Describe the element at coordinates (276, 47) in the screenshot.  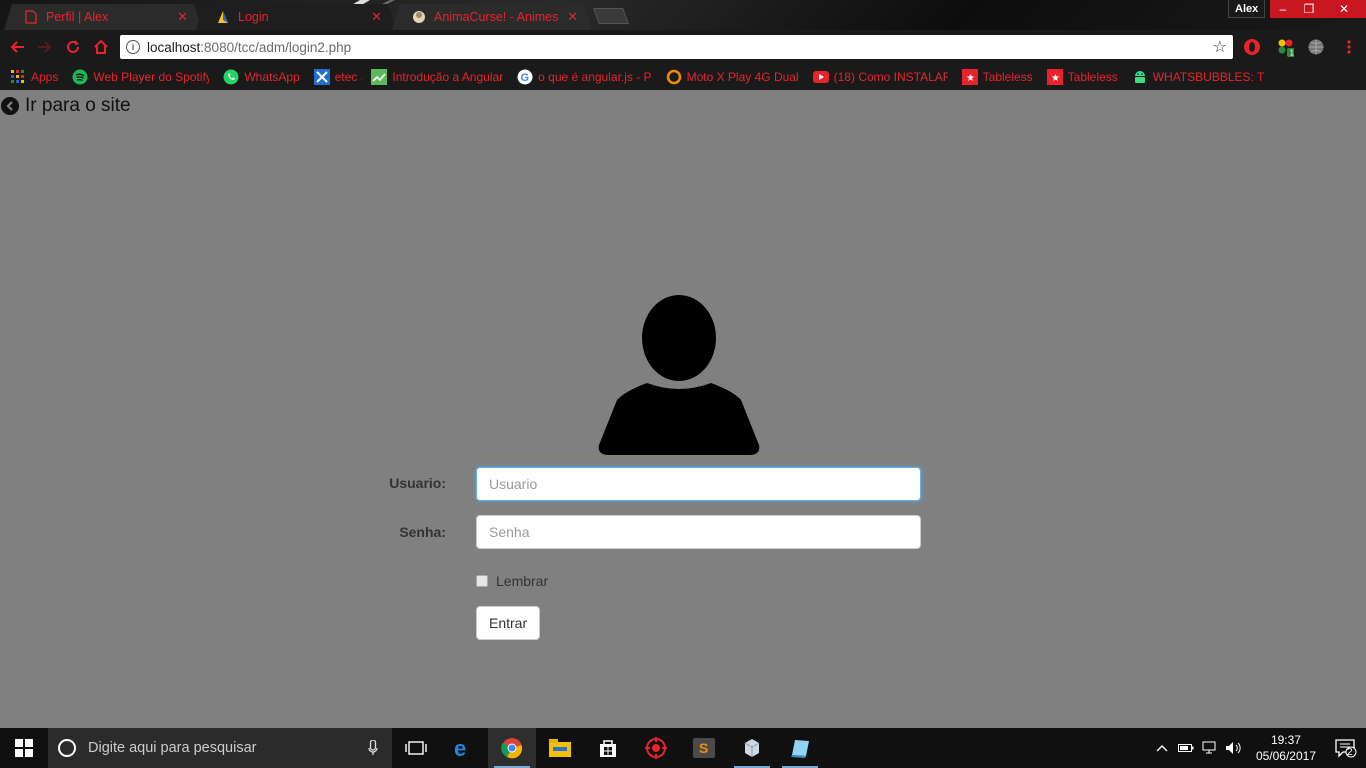
I see `address-path: :8080/tcc/adm/login2.php` at that location.